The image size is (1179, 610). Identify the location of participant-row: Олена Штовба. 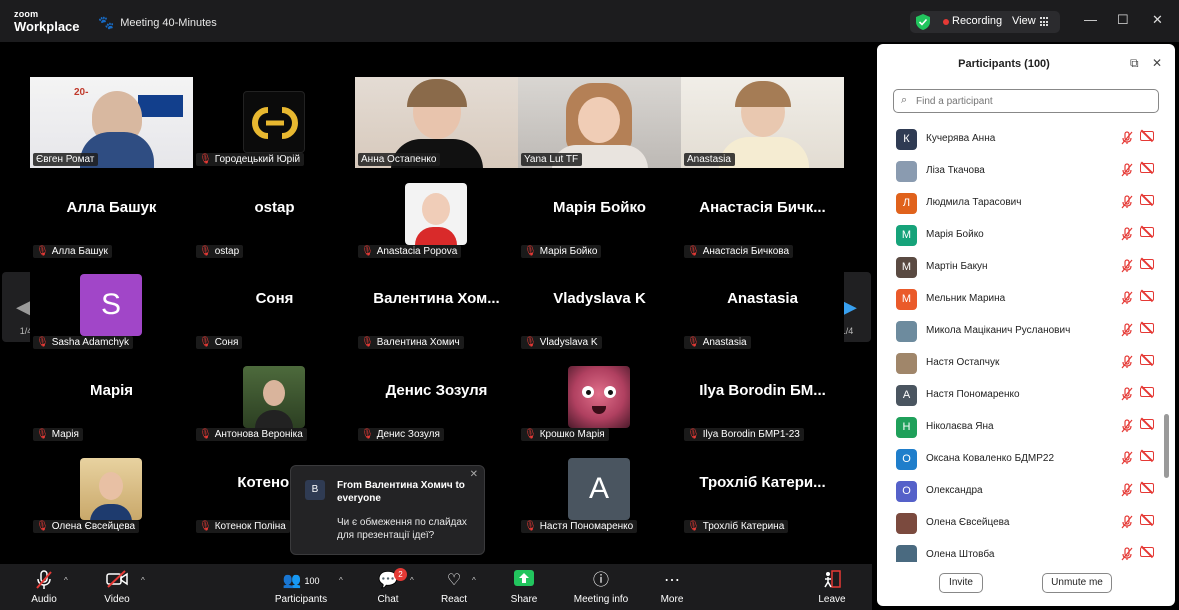
(1020, 551).